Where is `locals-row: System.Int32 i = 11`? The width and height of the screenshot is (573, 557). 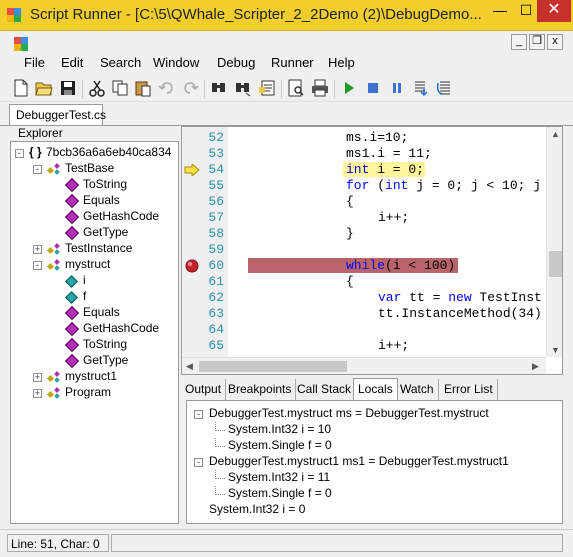
locals-row: System.Int32 i = 11 is located at coordinates (374, 478).